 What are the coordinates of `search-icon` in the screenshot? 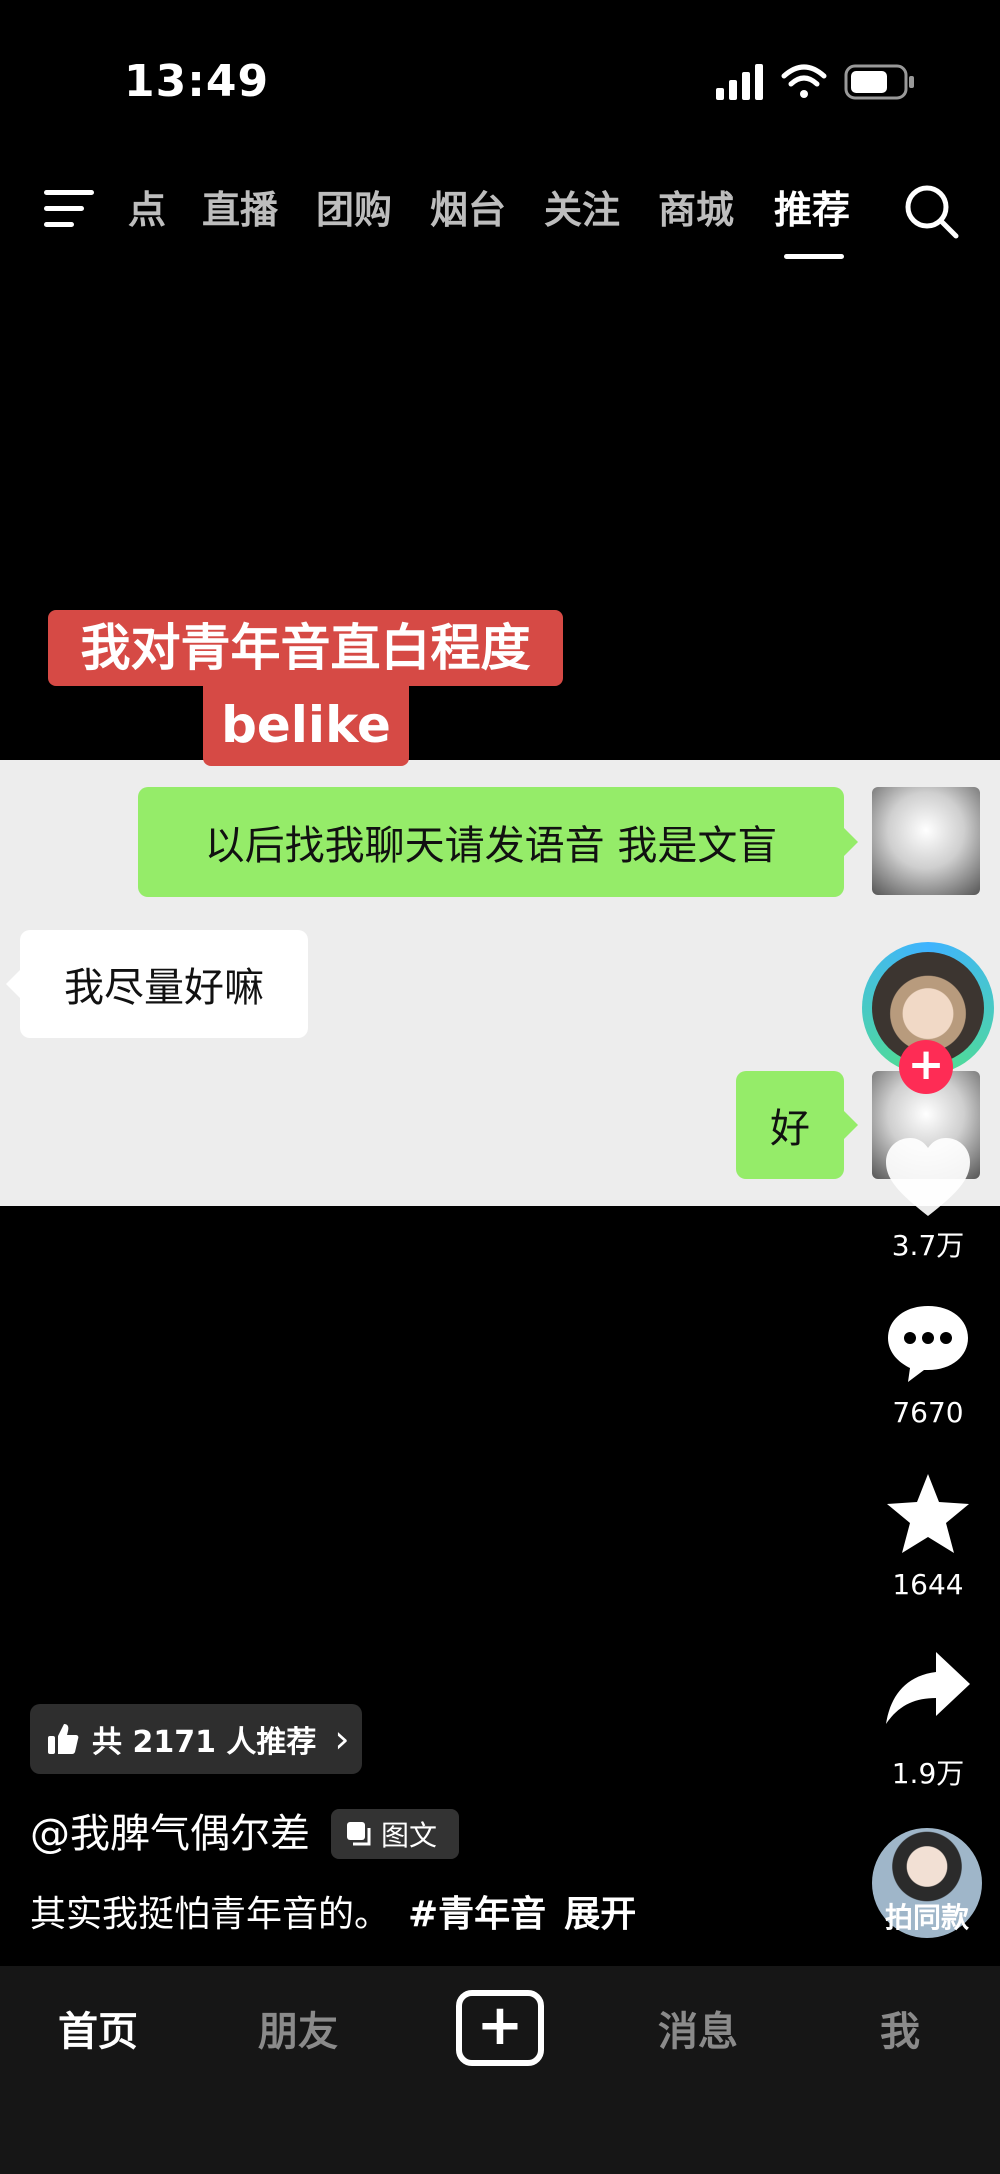 It's located at (932, 212).